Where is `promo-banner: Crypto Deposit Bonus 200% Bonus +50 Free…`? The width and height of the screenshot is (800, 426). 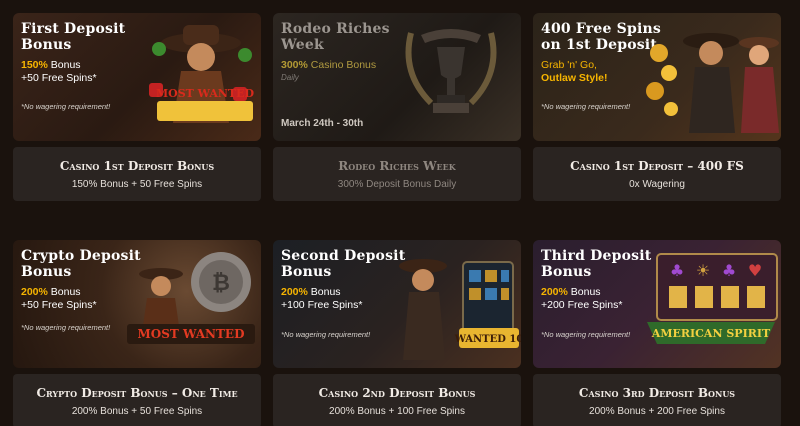
promo-banner: Crypto Deposit Bonus 200% Bonus +50 Free… is located at coordinates (137, 304).